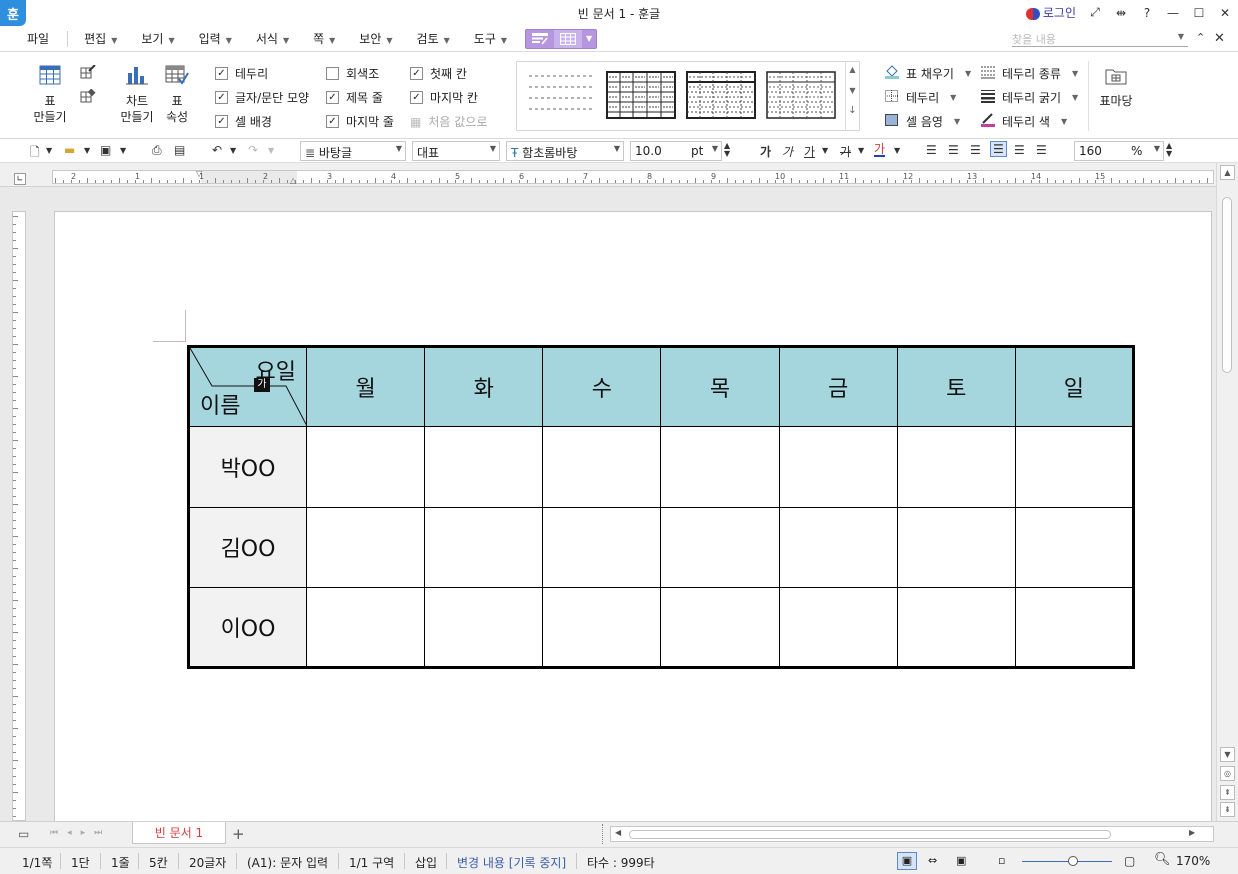  What do you see at coordinates (157, 150) in the screenshot?
I see `print-icon: ⎙` at bounding box center [157, 150].